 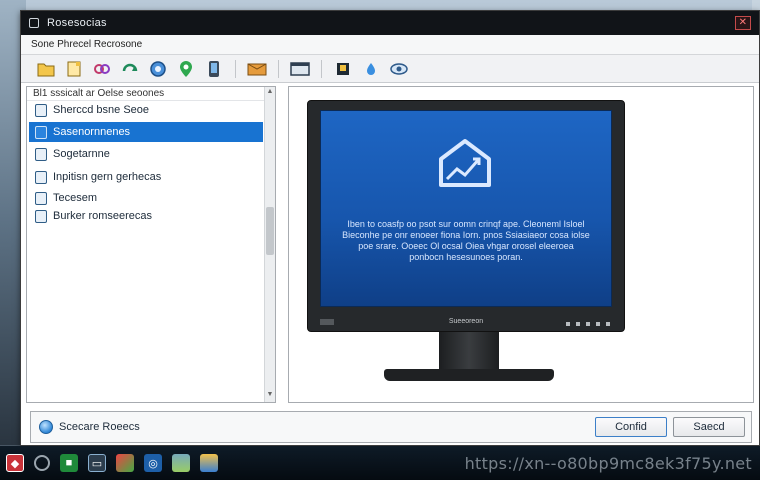 What do you see at coordinates (371, 69) in the screenshot?
I see `droplet-icon` at bounding box center [371, 69].